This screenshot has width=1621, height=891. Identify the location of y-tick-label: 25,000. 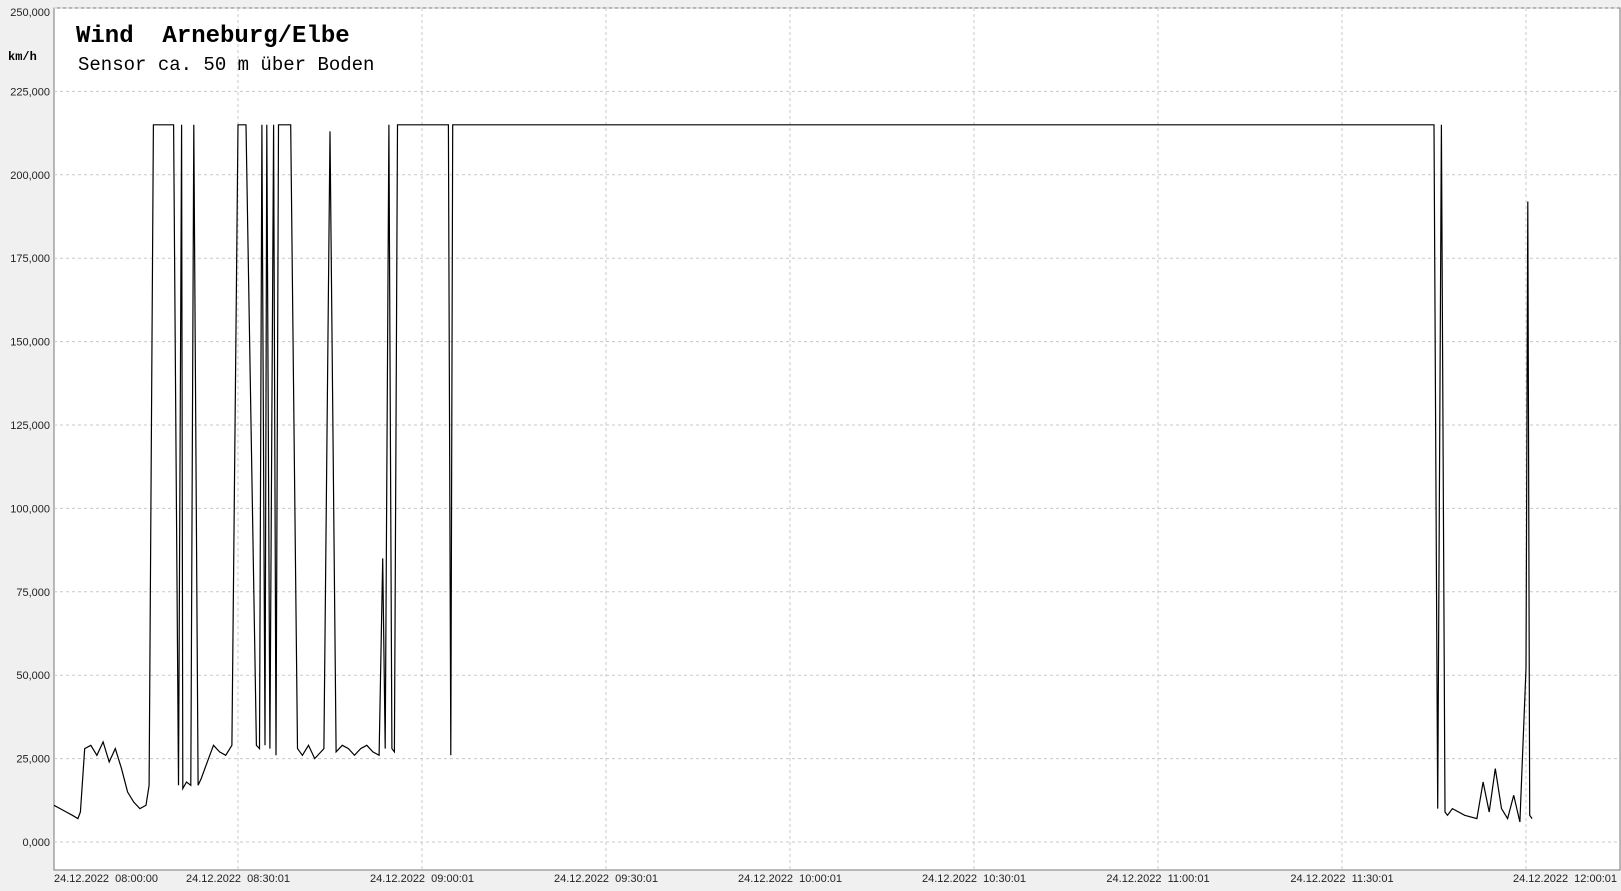
(33, 760).